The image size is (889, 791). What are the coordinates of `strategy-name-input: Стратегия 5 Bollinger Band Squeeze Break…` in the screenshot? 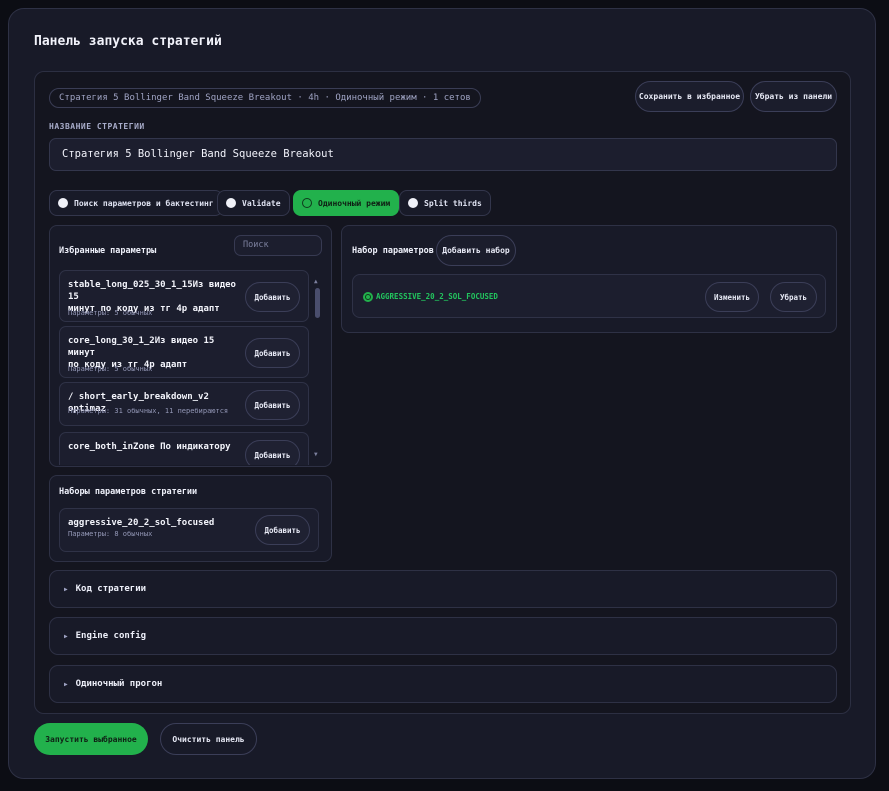 It's located at (443, 154).